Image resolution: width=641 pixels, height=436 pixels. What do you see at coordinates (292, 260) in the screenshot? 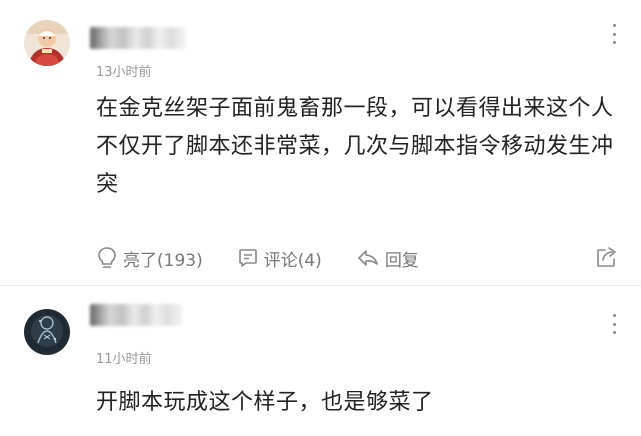
I see `reply-count-label: 评论(4)` at bounding box center [292, 260].